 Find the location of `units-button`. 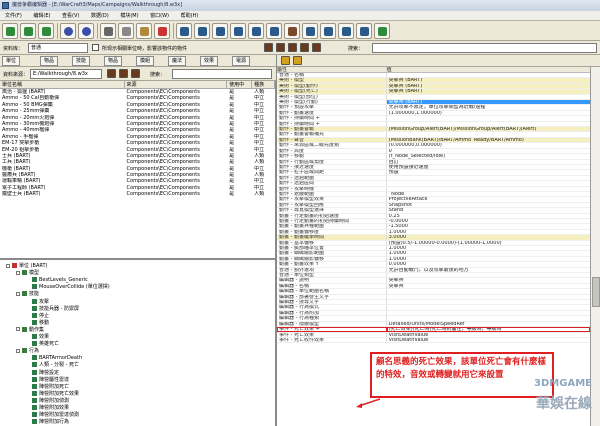

units-button is located at coordinates (202, 31).